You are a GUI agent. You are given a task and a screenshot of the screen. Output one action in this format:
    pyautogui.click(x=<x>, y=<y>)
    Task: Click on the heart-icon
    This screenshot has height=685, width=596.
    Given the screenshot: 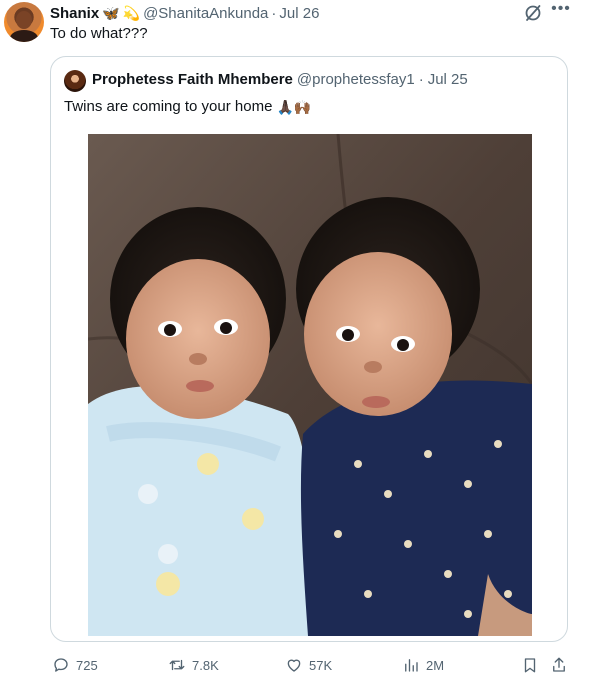 What is the action you would take?
    pyautogui.click(x=294, y=665)
    